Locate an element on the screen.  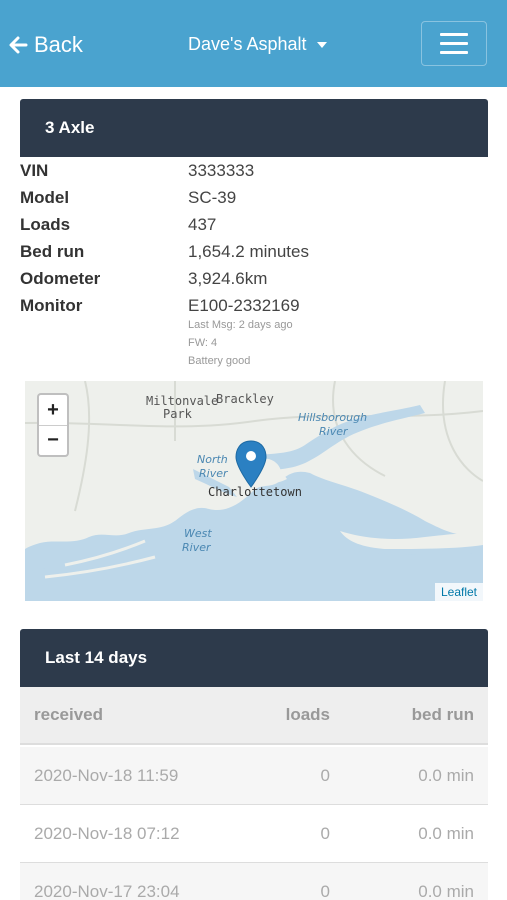
monitor-last-msg: Last Msg: 2 days ago is located at coordinates (240, 325).